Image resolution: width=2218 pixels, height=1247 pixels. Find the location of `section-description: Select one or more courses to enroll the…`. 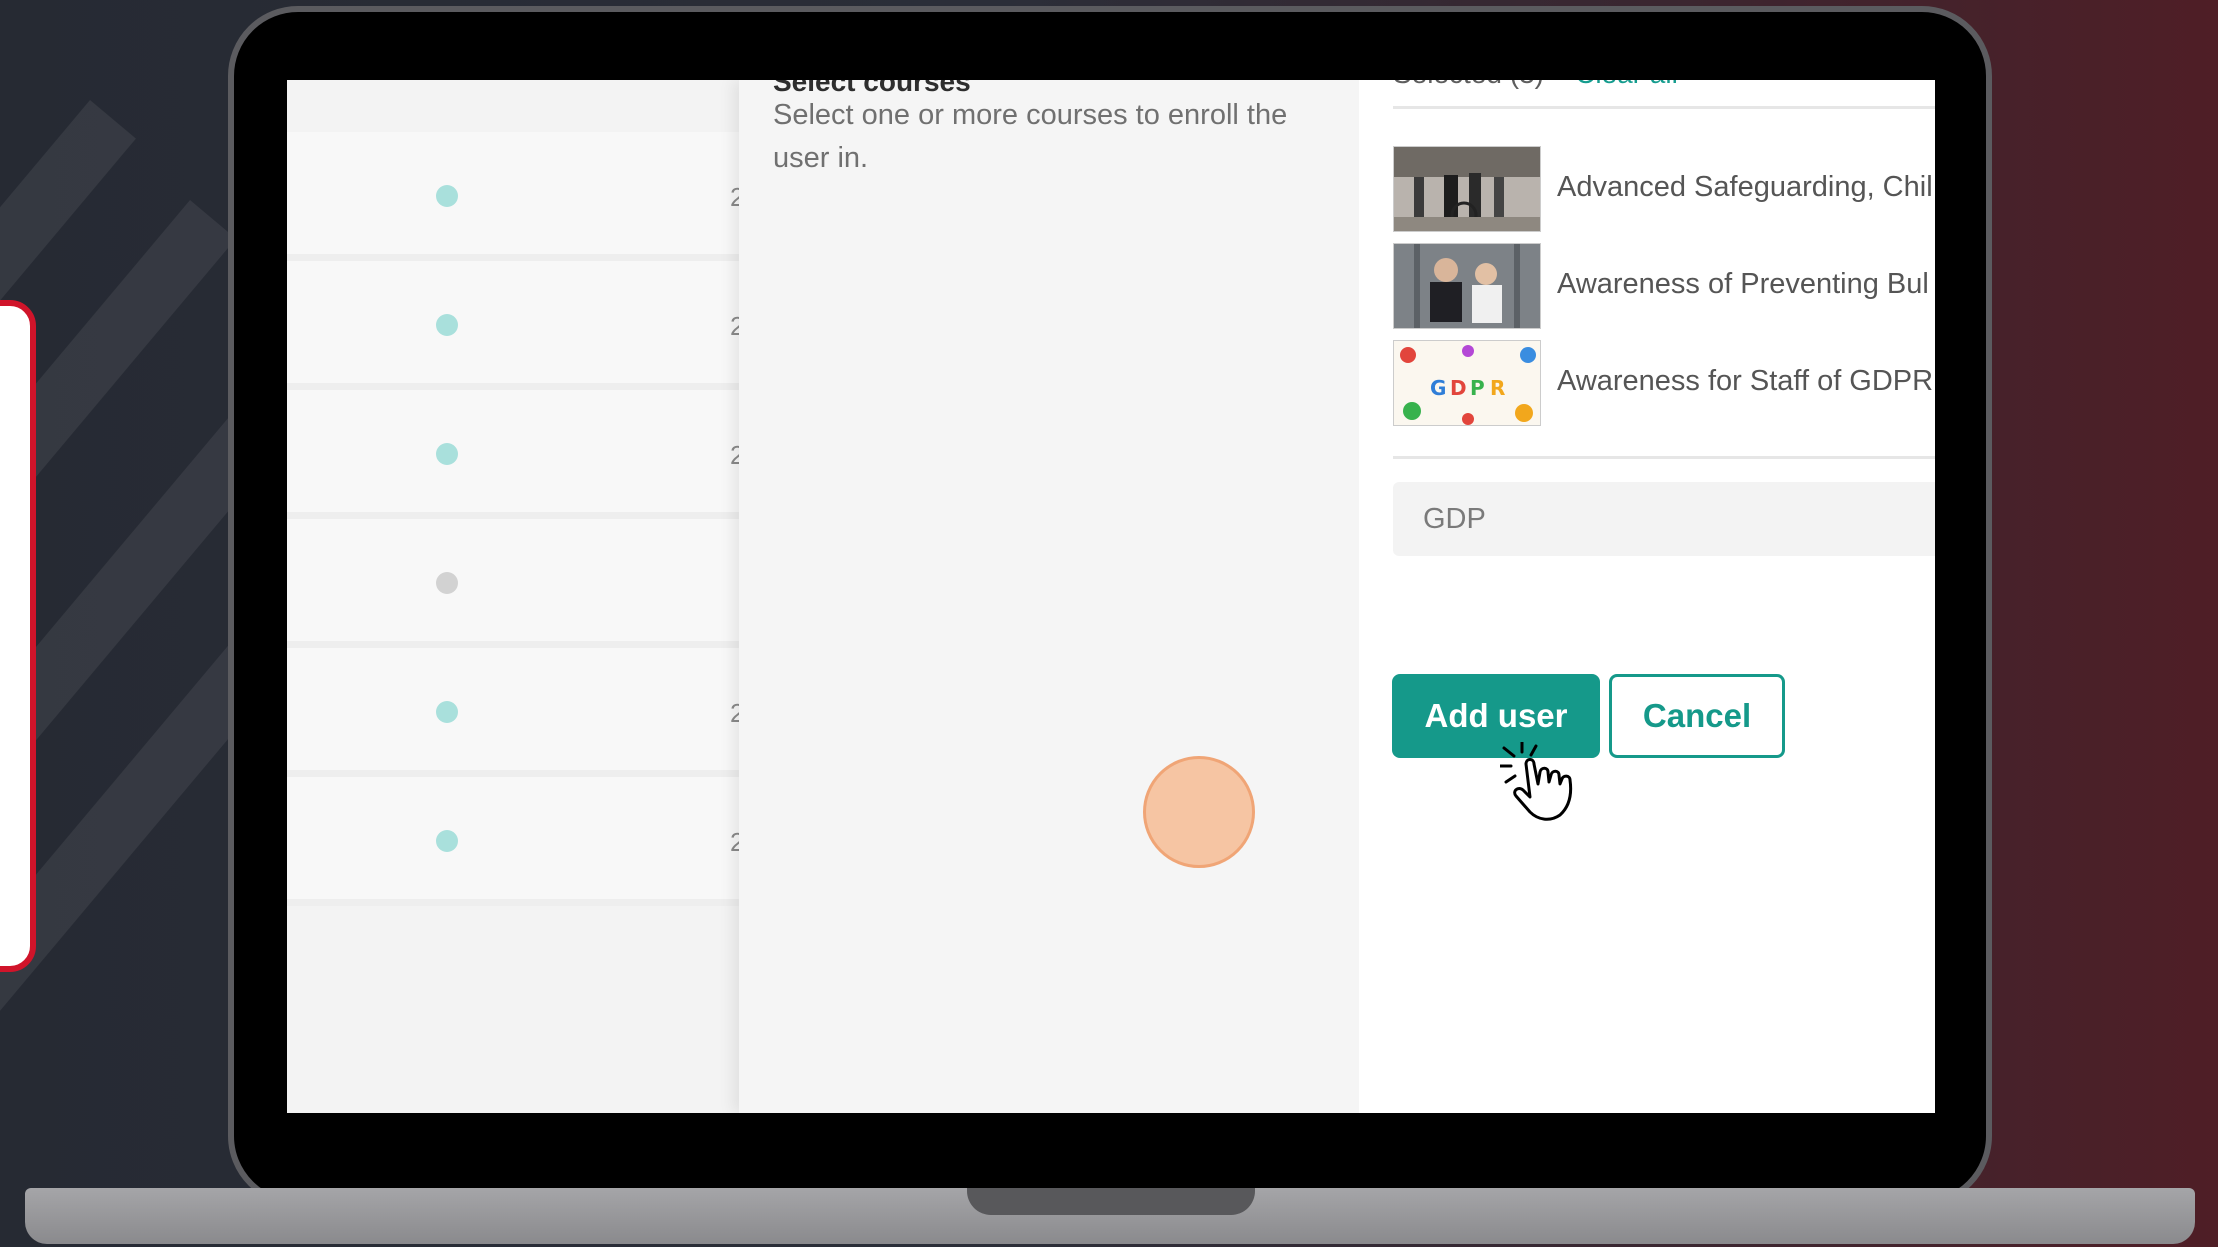

section-description: Select one or more courses to enroll the… is located at coordinates (1030, 136).